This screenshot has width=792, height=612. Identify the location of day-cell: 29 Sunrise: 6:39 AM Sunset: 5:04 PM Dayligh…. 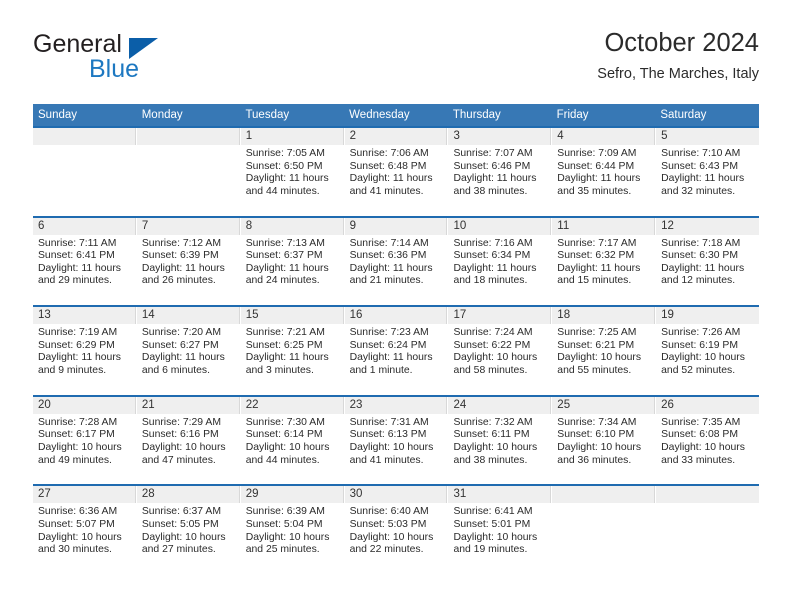
(292, 530).